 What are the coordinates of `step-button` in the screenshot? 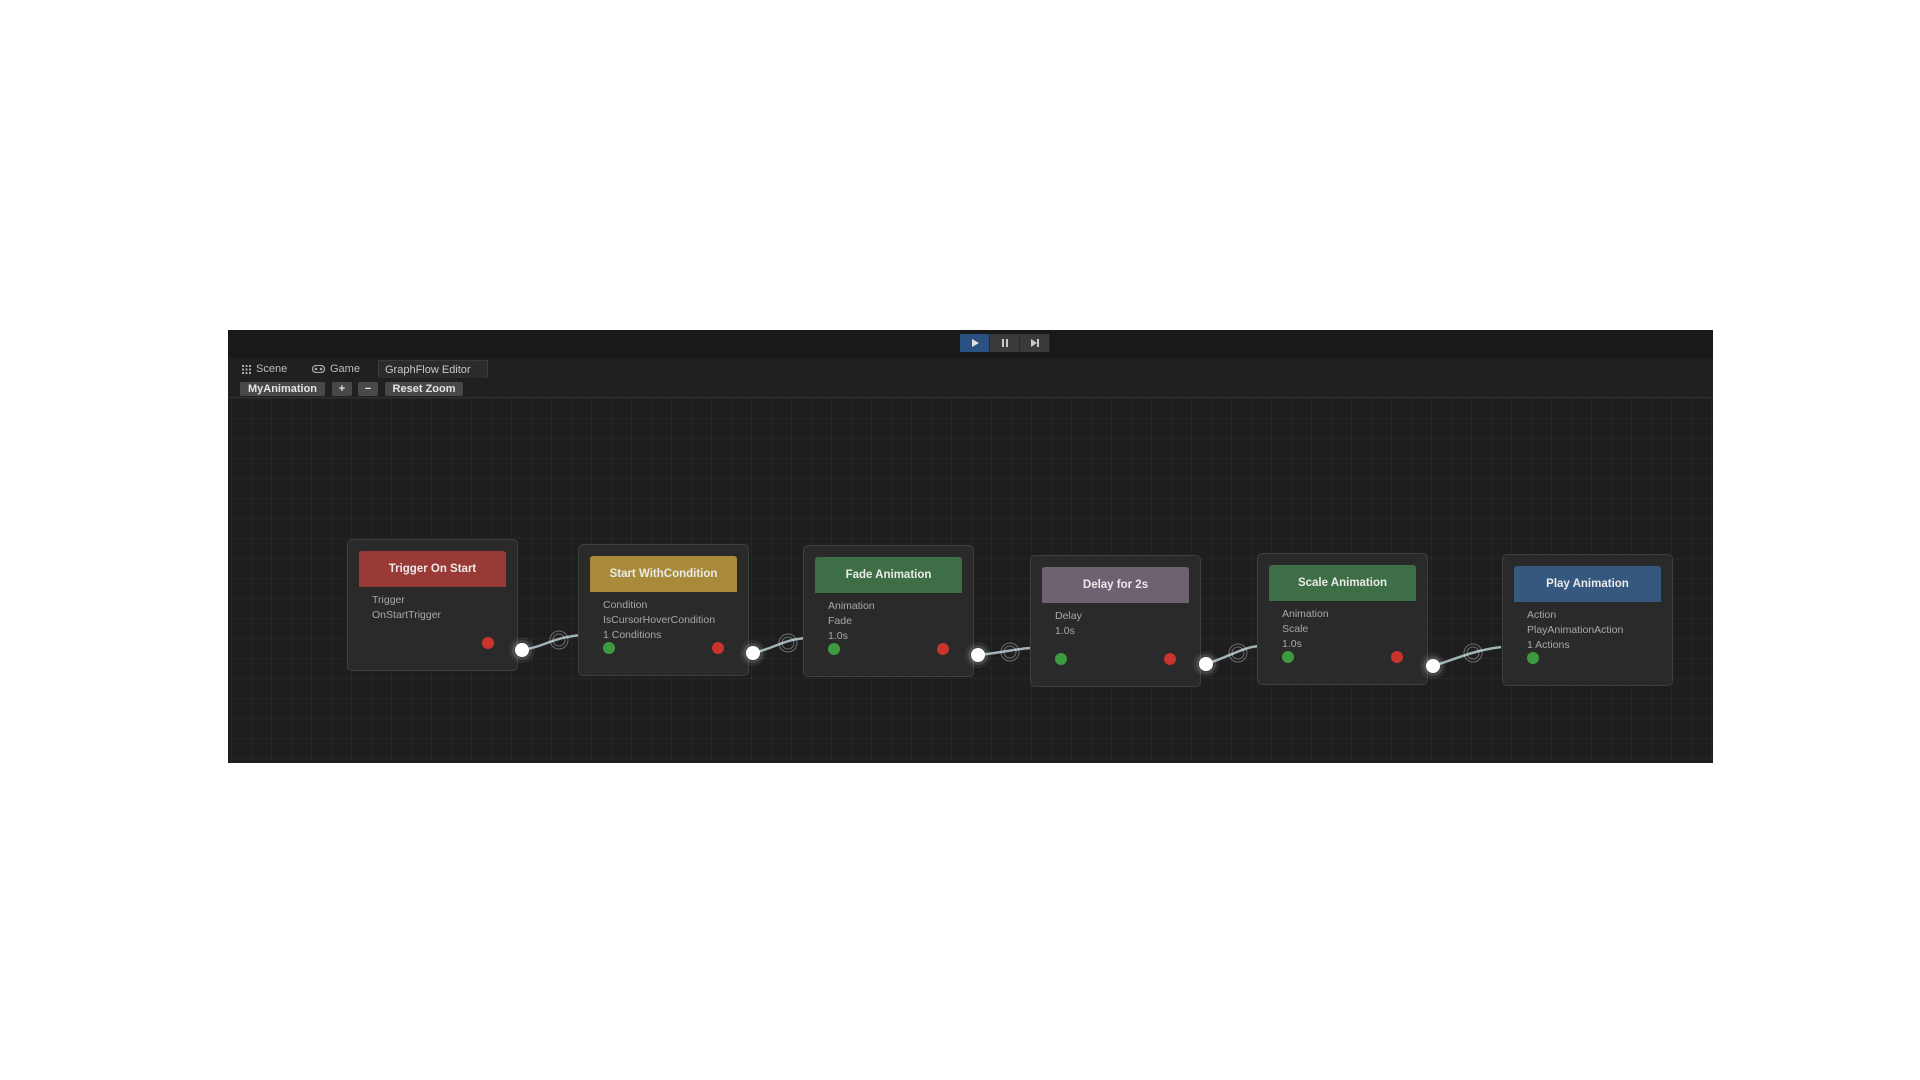 It's located at (1035, 343).